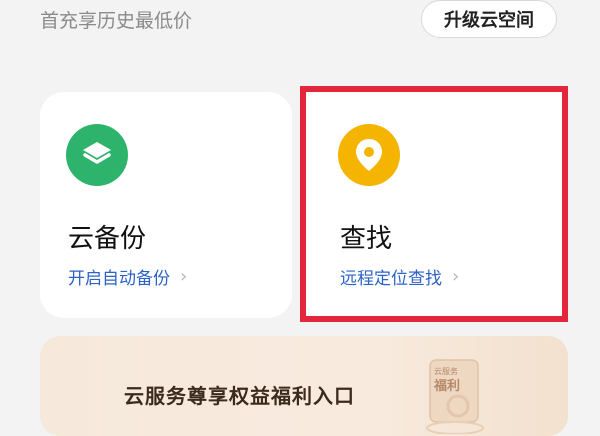 The image size is (600, 436). I want to click on gift-card-icon: 云服务 福利, so click(455, 396).